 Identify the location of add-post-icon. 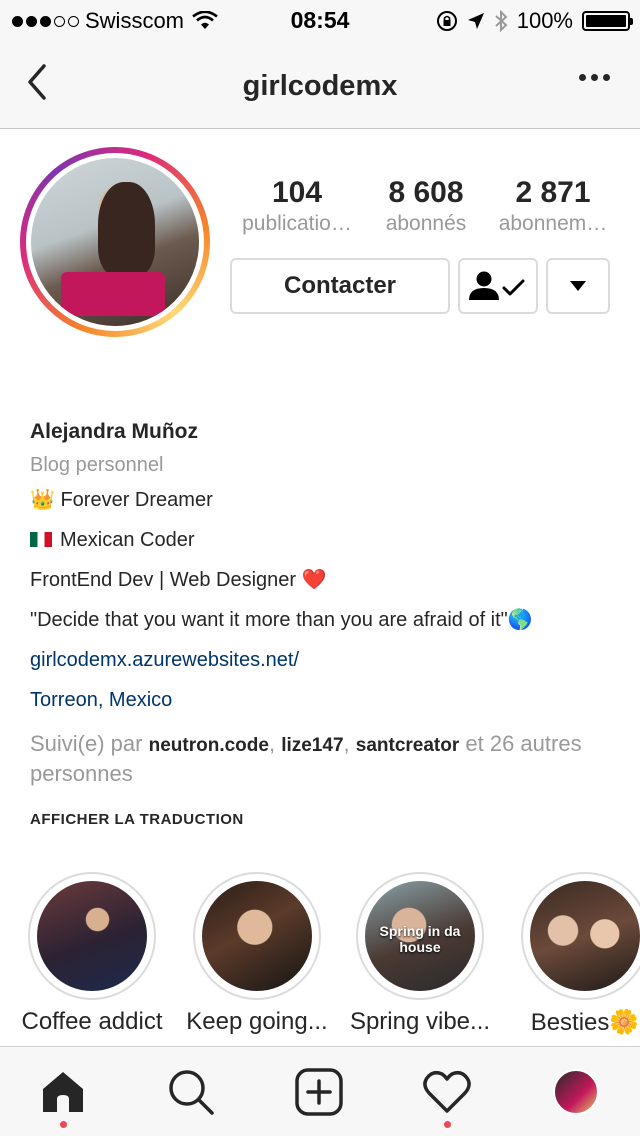
(319, 1092).